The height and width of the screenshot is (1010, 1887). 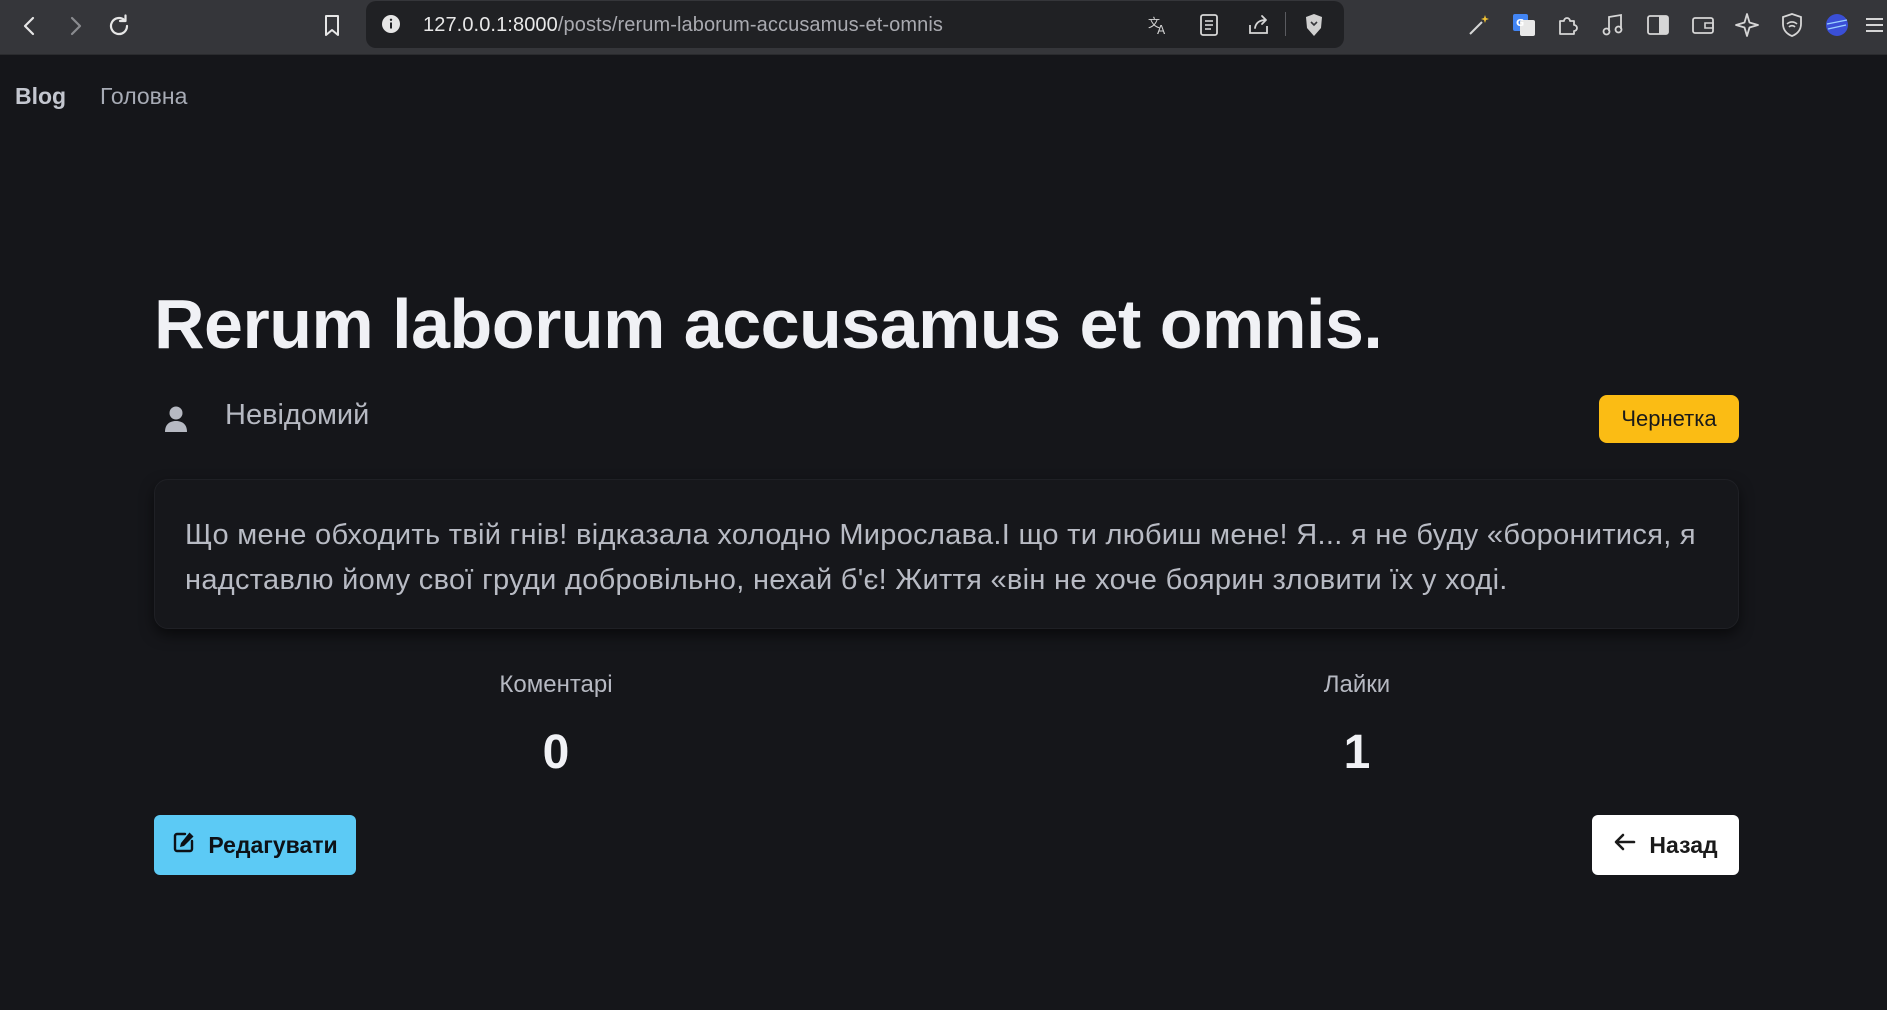 What do you see at coordinates (1285, 24) in the screenshot?
I see `urlbar-divider` at bounding box center [1285, 24].